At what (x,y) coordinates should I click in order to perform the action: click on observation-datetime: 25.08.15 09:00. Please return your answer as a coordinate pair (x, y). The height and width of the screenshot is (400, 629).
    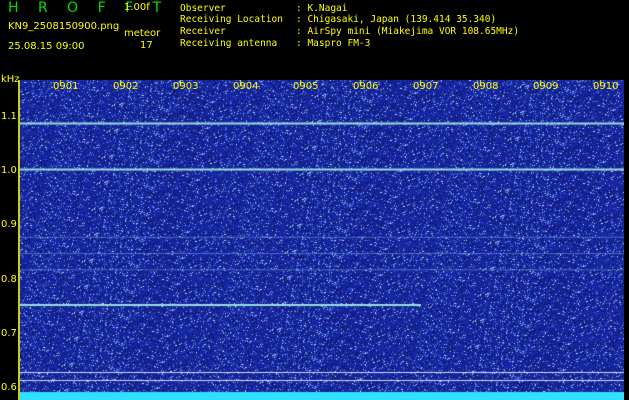
    Looking at the image, I should click on (46, 46).